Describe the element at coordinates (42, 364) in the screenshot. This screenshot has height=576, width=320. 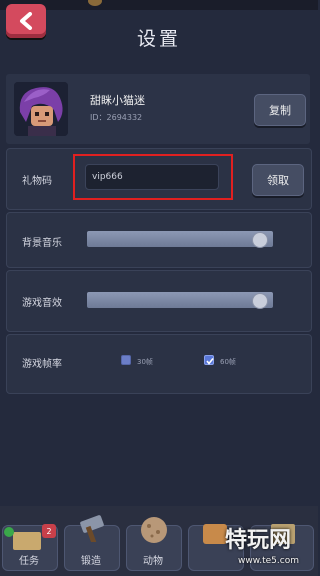
I see `framerate-label: 游戏帧率` at that location.